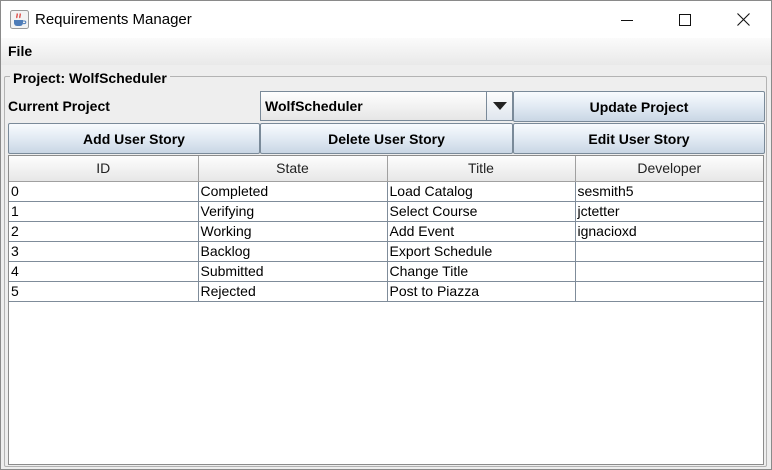 This screenshot has width=772, height=470. I want to click on cell-title: Post to Piazza, so click(481, 291).